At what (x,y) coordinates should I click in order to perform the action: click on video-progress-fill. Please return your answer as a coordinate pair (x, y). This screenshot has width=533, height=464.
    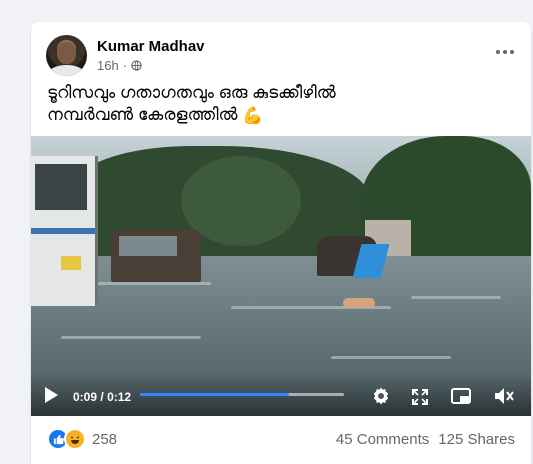
    Looking at the image, I should click on (214, 394).